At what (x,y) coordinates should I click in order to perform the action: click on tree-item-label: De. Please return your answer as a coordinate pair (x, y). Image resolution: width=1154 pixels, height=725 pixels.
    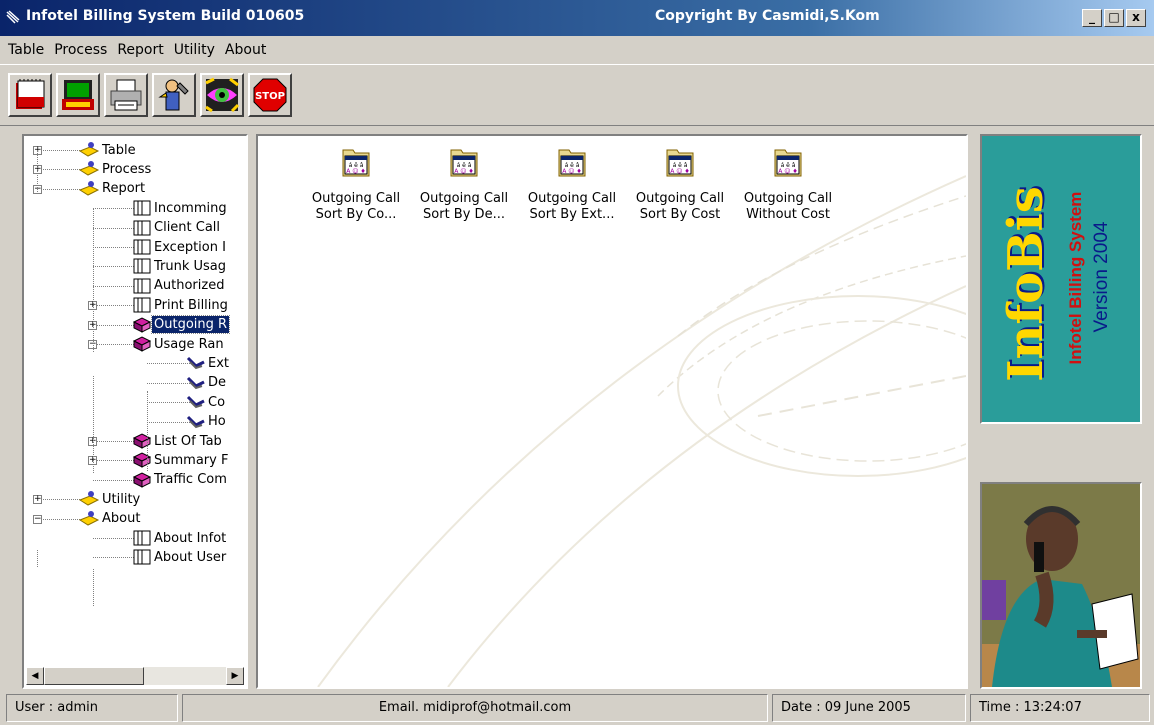
    Looking at the image, I should click on (217, 383).